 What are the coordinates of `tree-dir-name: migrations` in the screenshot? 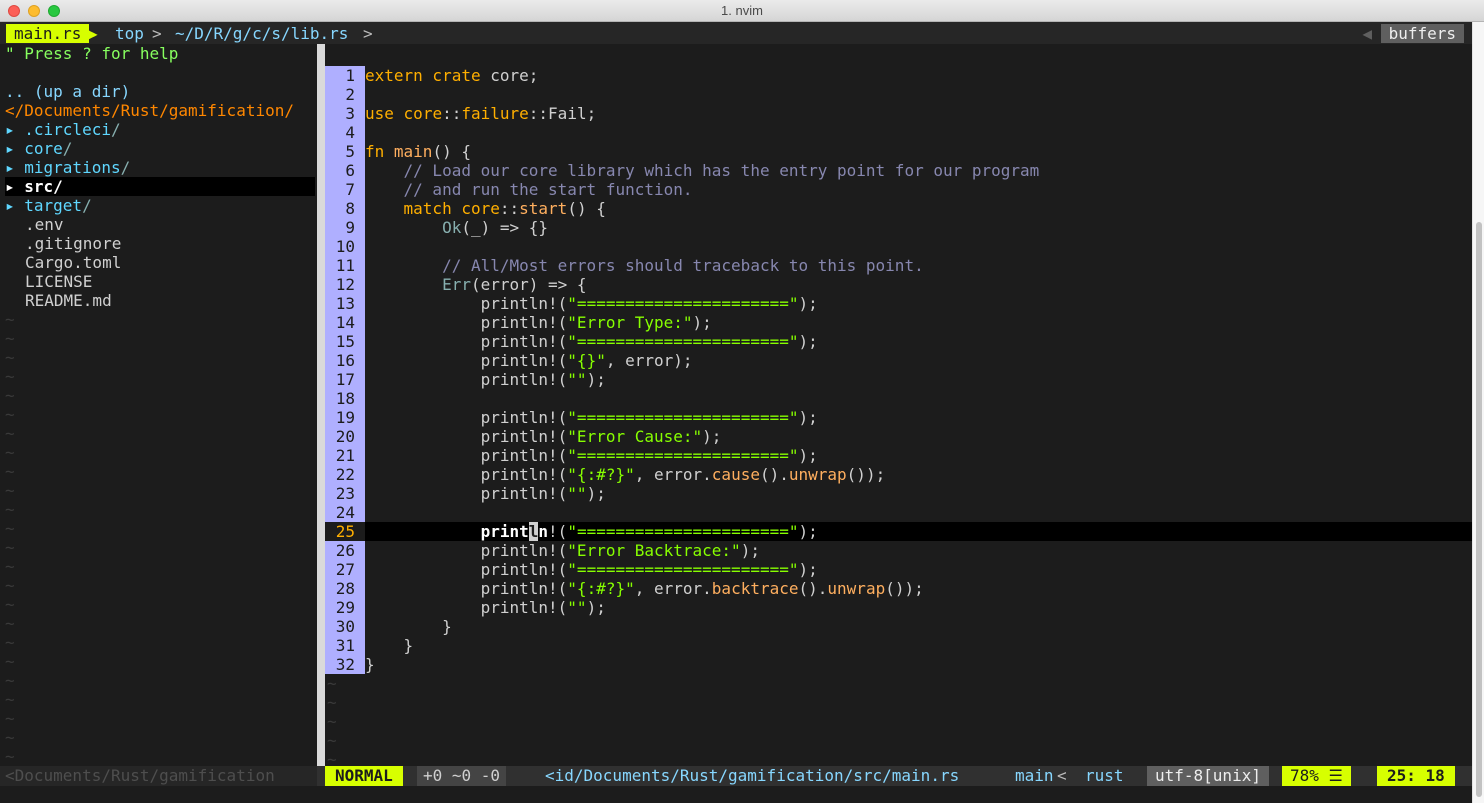 It's located at (72, 167).